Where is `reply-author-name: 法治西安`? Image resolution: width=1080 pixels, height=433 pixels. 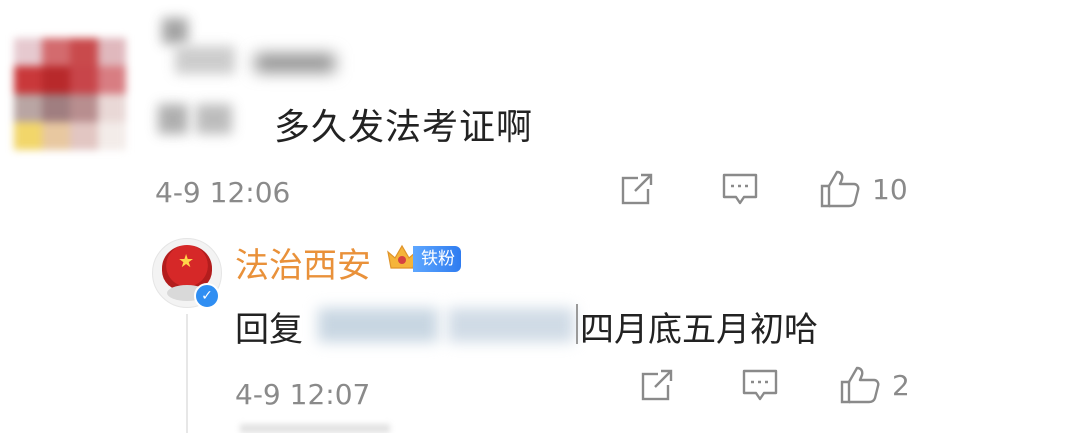 reply-author-name: 法治西安 is located at coordinates (303, 262).